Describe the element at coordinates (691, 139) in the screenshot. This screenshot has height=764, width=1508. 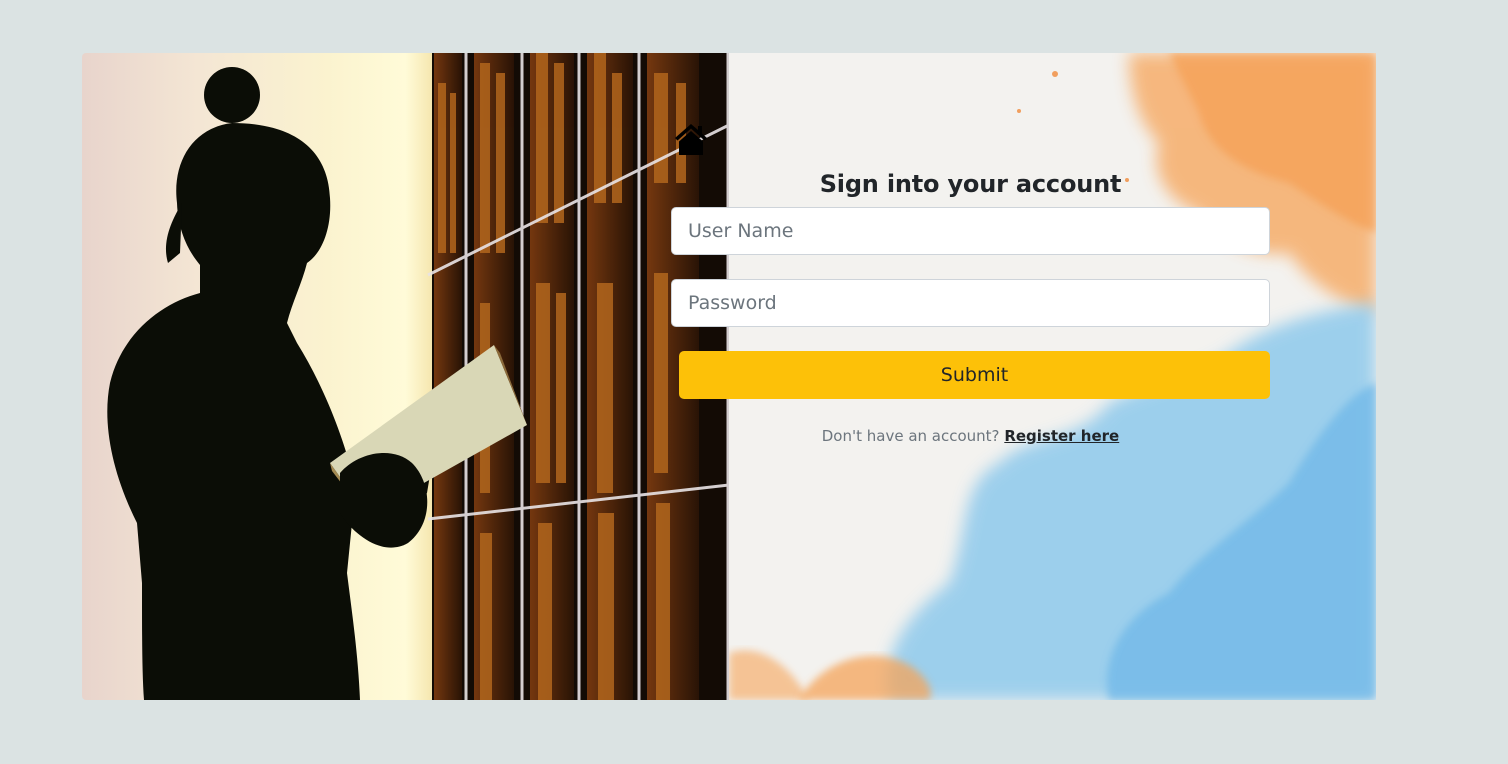
I see `home-icon` at that location.